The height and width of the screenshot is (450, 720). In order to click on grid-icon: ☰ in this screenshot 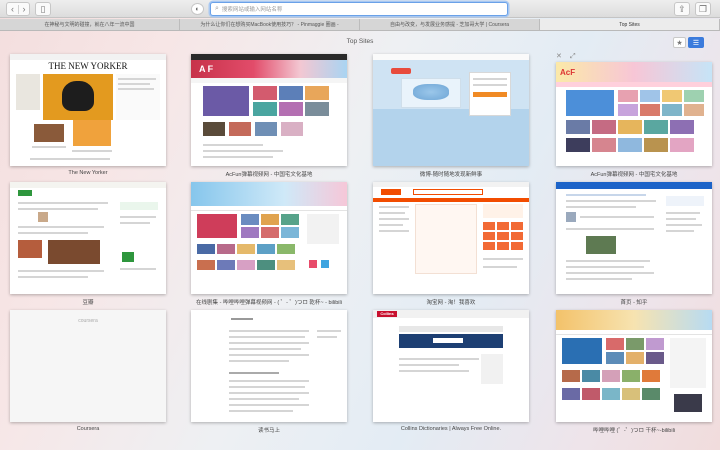, I will do `click(696, 43)`.